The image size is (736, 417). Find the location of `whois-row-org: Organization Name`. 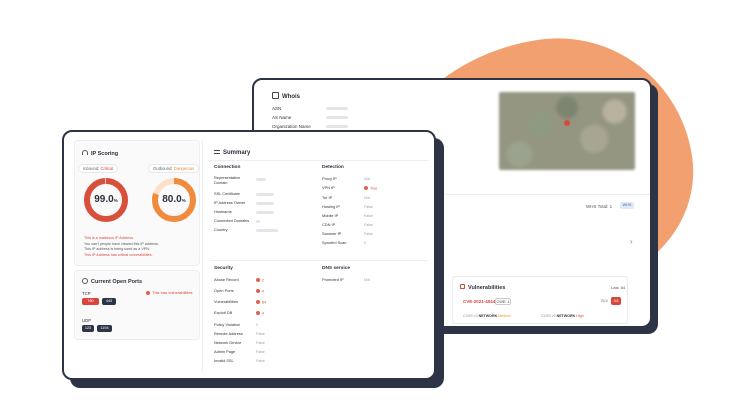

whois-row-org: Organization Name is located at coordinates (310, 126).